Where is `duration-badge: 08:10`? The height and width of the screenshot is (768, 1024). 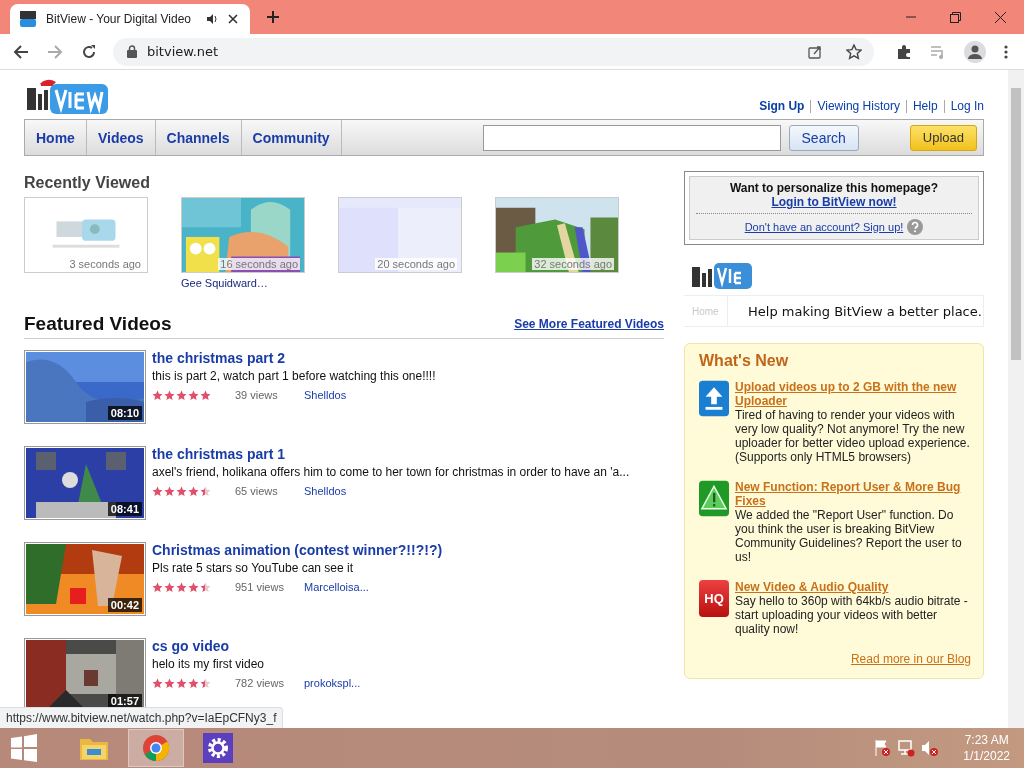
duration-badge: 08:10 is located at coordinates (124, 413).